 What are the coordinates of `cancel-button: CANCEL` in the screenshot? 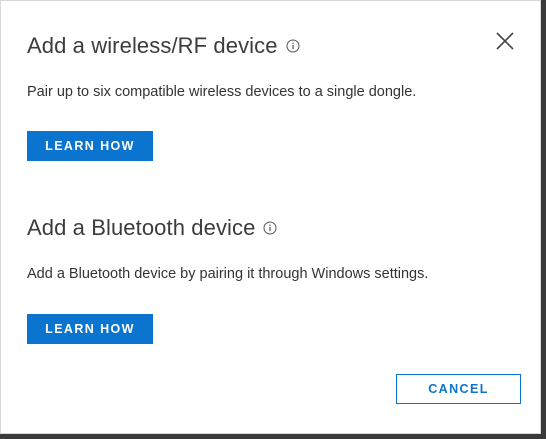 It's located at (458, 389).